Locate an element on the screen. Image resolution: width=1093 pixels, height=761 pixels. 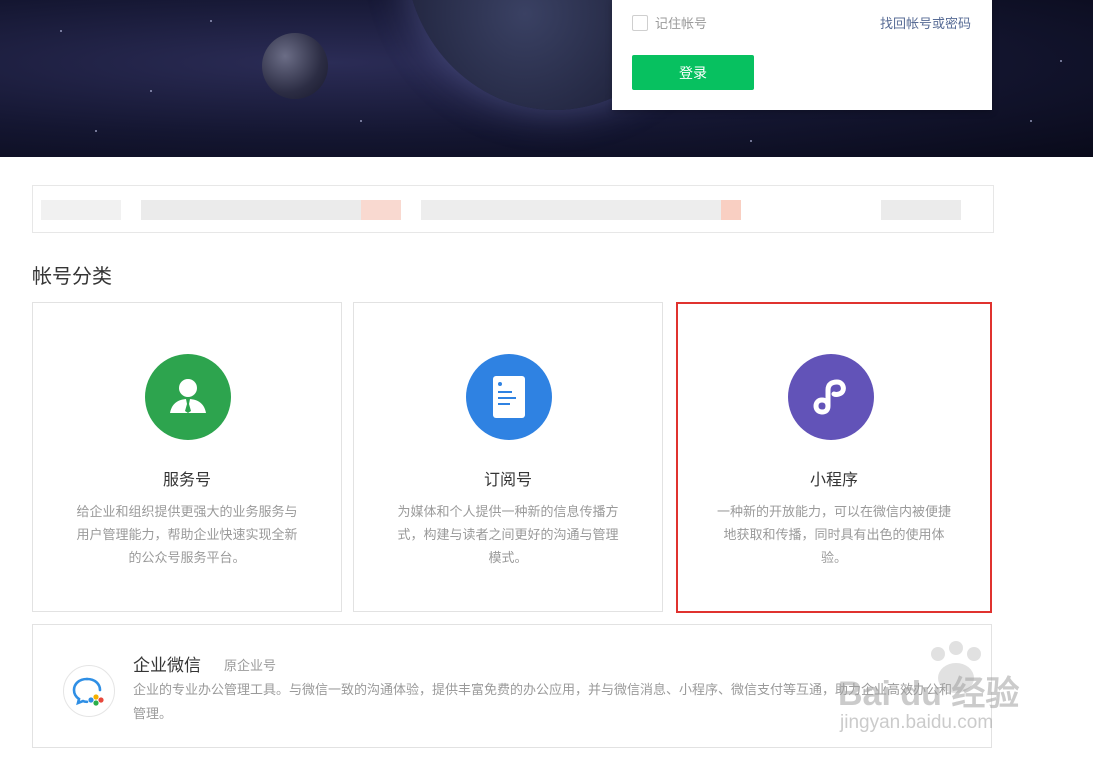
remember-account-label: 记住帐号 is located at coordinates (681, 24).